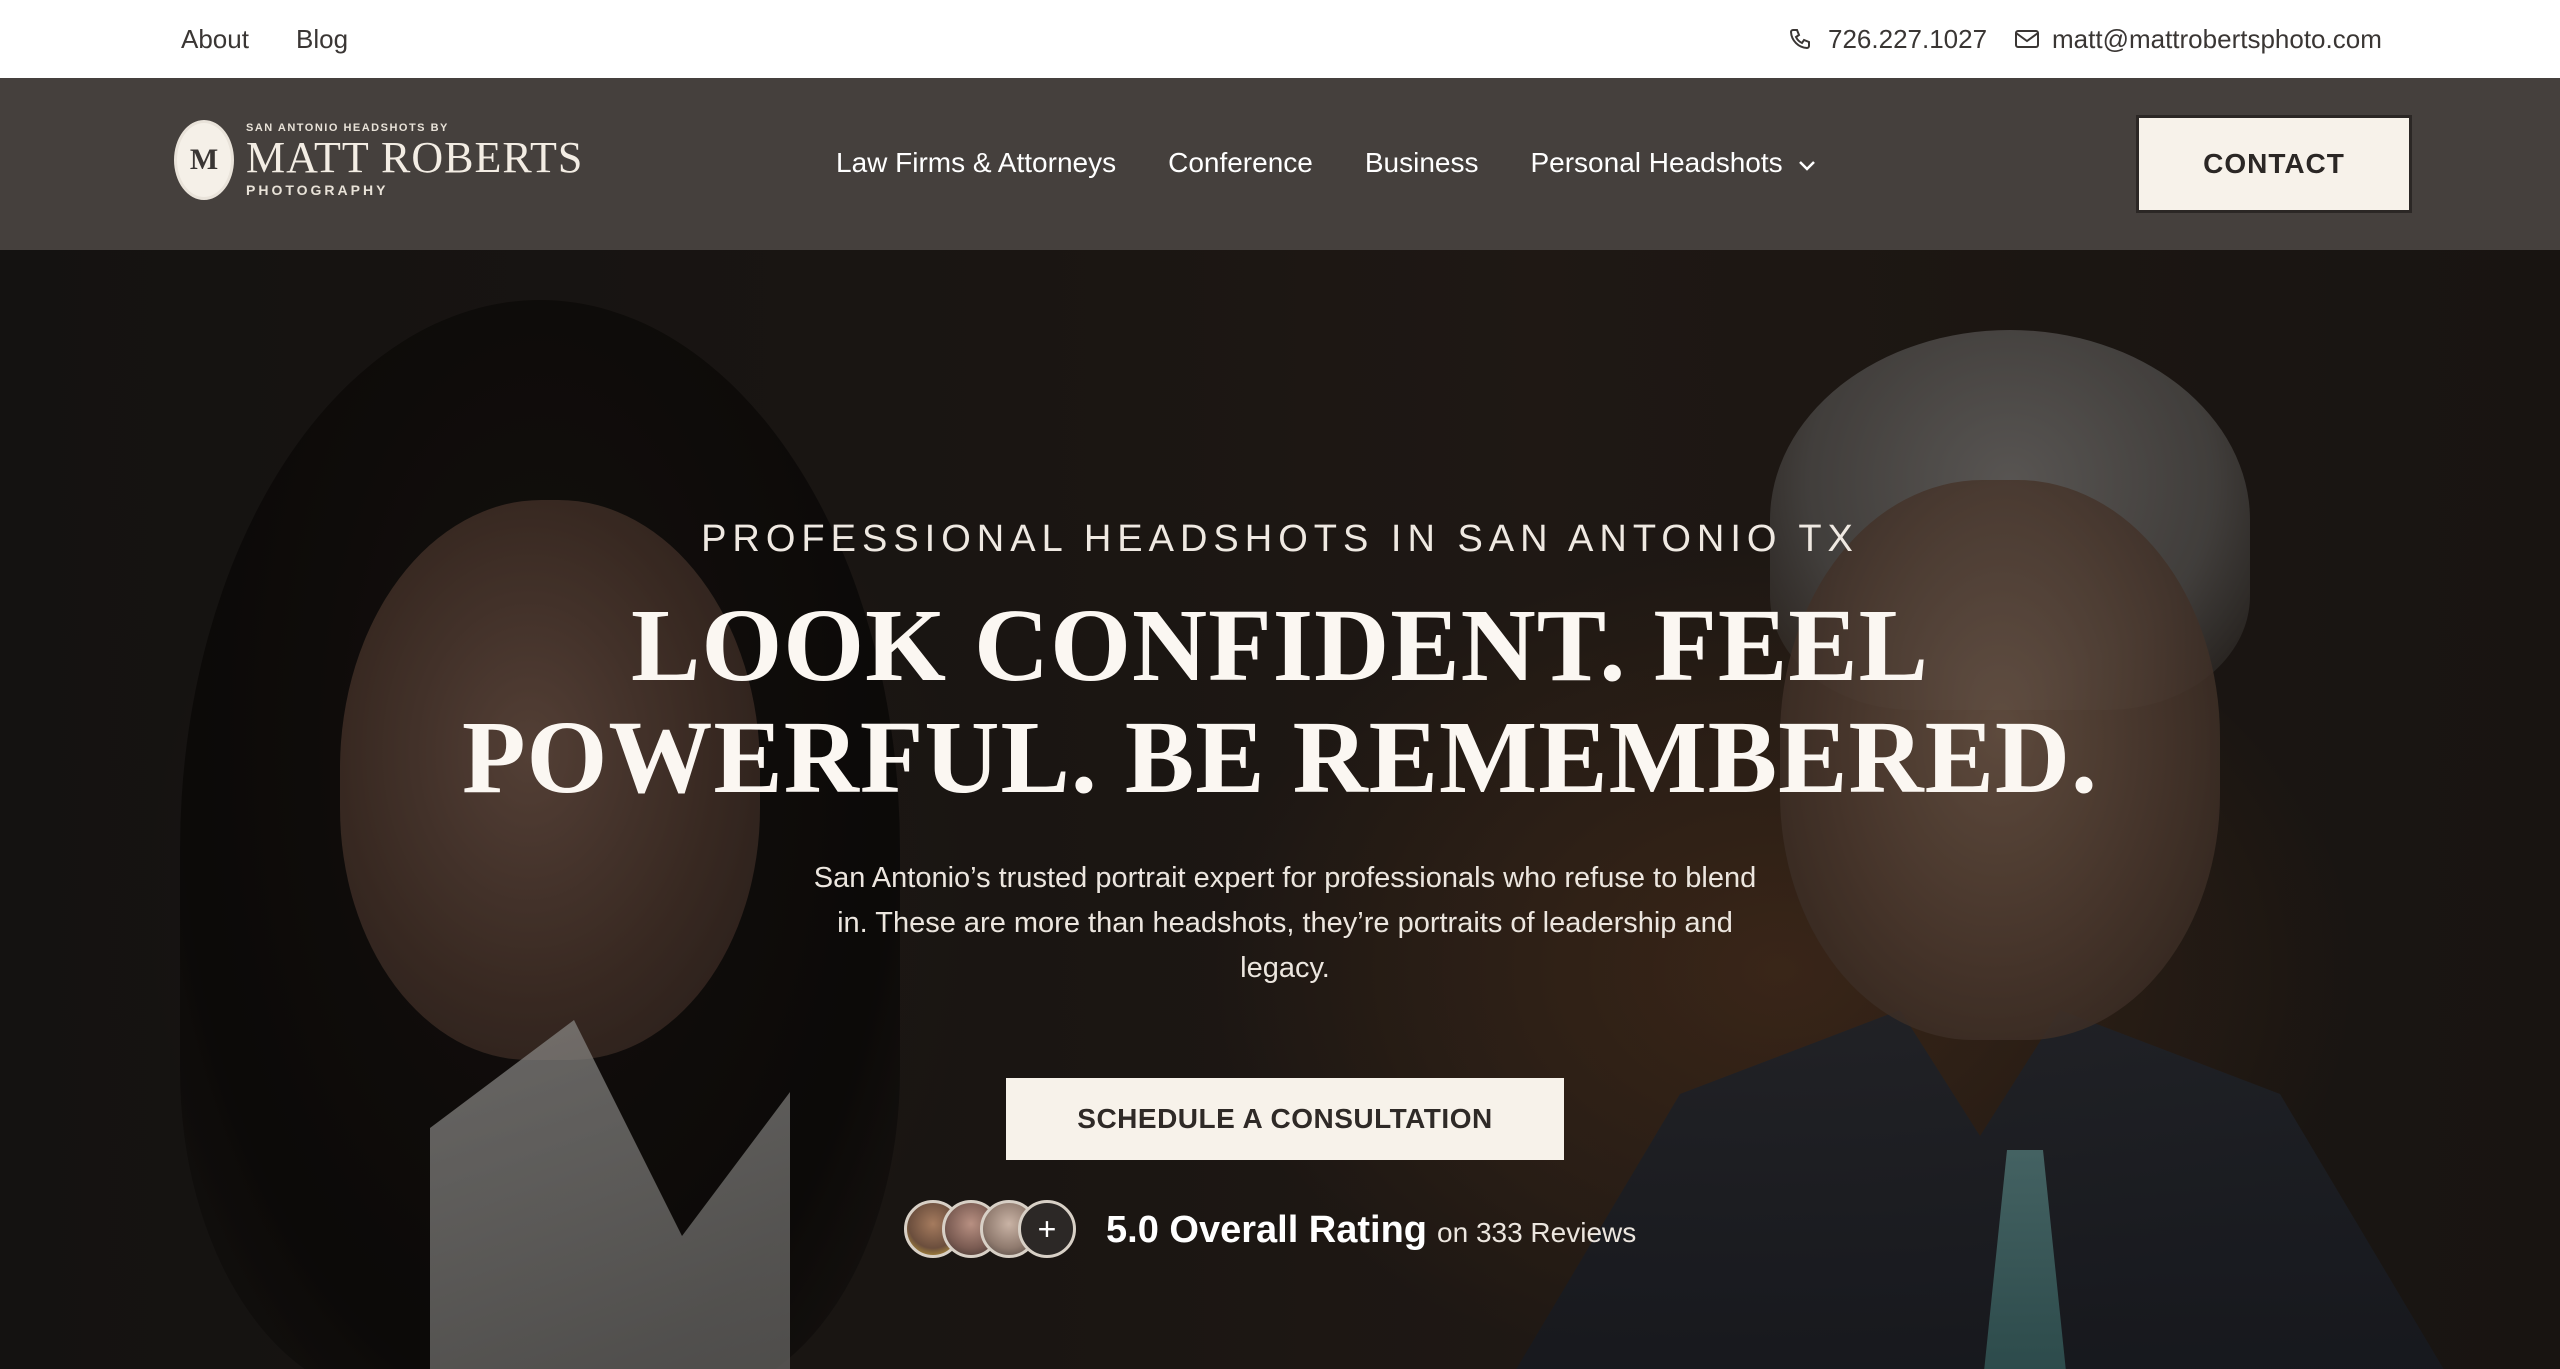 The width and height of the screenshot is (2560, 1369). Describe the element at coordinates (1267, 1229) in the screenshot. I see `rating-score: 5.0 Overall Rating` at that location.